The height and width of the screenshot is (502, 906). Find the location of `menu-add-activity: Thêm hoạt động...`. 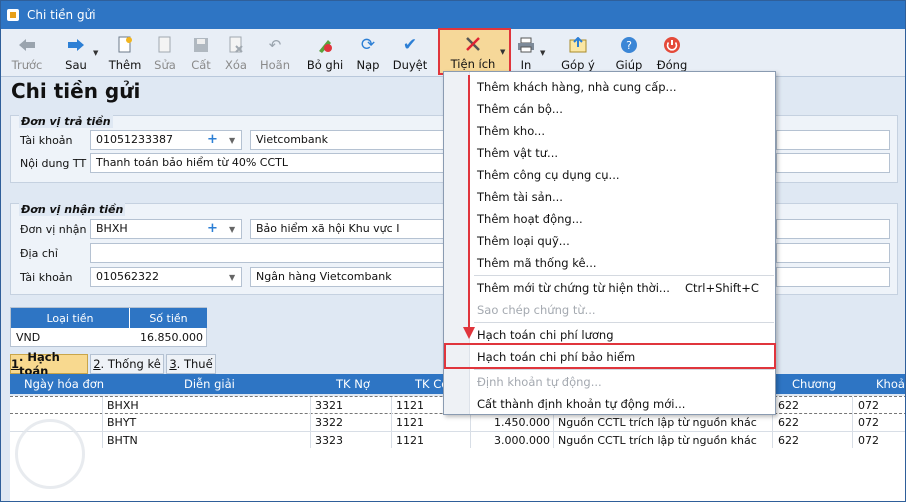

menu-add-activity: Thêm hoạt động... is located at coordinates (530, 219).